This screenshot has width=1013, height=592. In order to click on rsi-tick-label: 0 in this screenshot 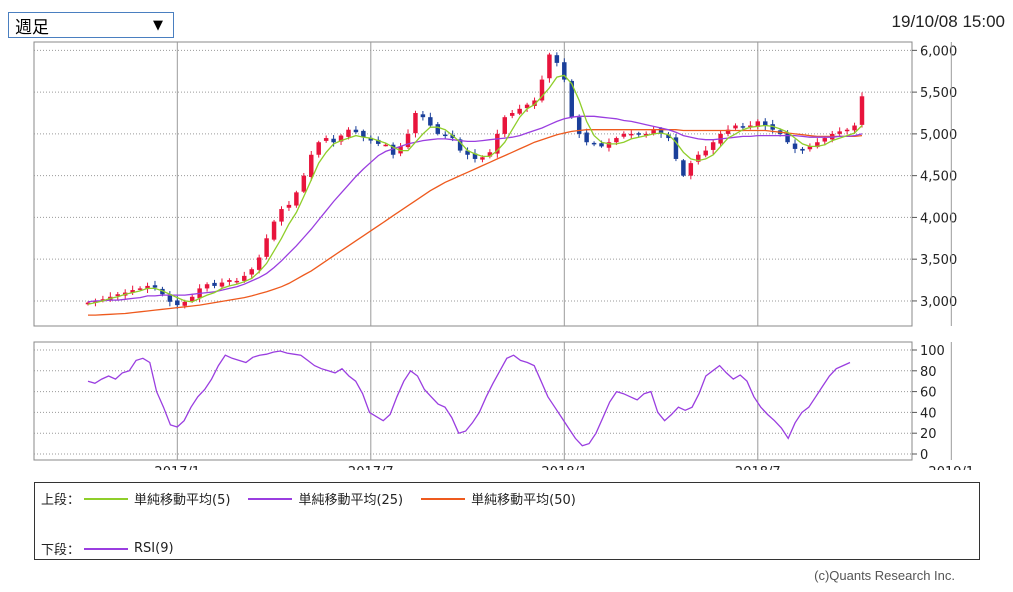, I will do `click(924, 455)`.